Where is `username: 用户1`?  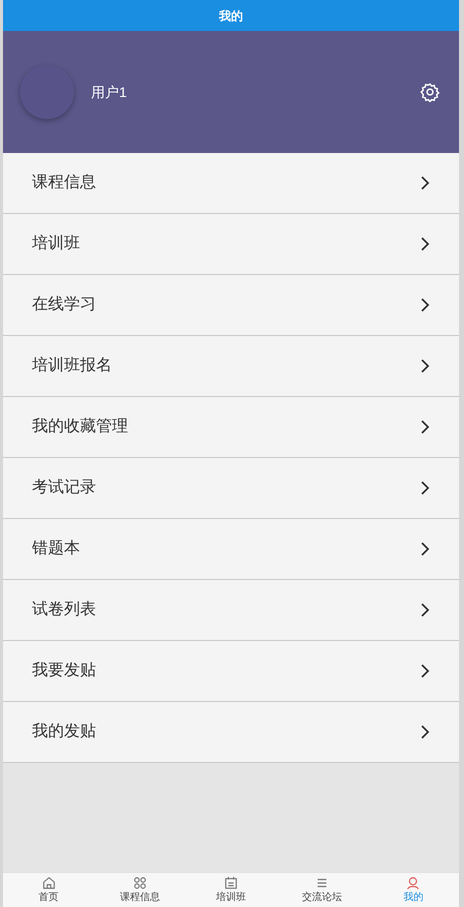
username: 用户1 is located at coordinates (109, 92).